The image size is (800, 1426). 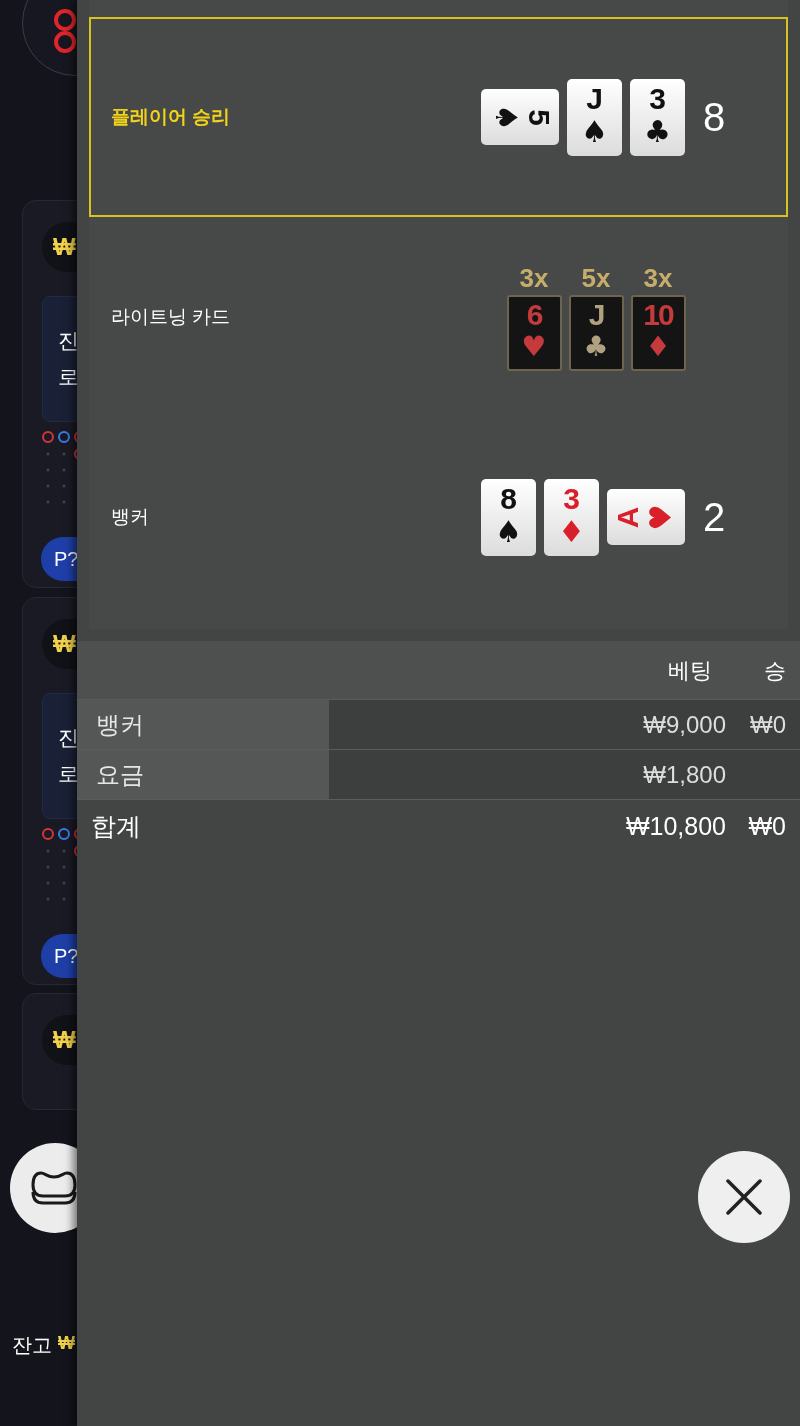 I want to click on balance-currency: ₩, so click(x=66, y=1343).